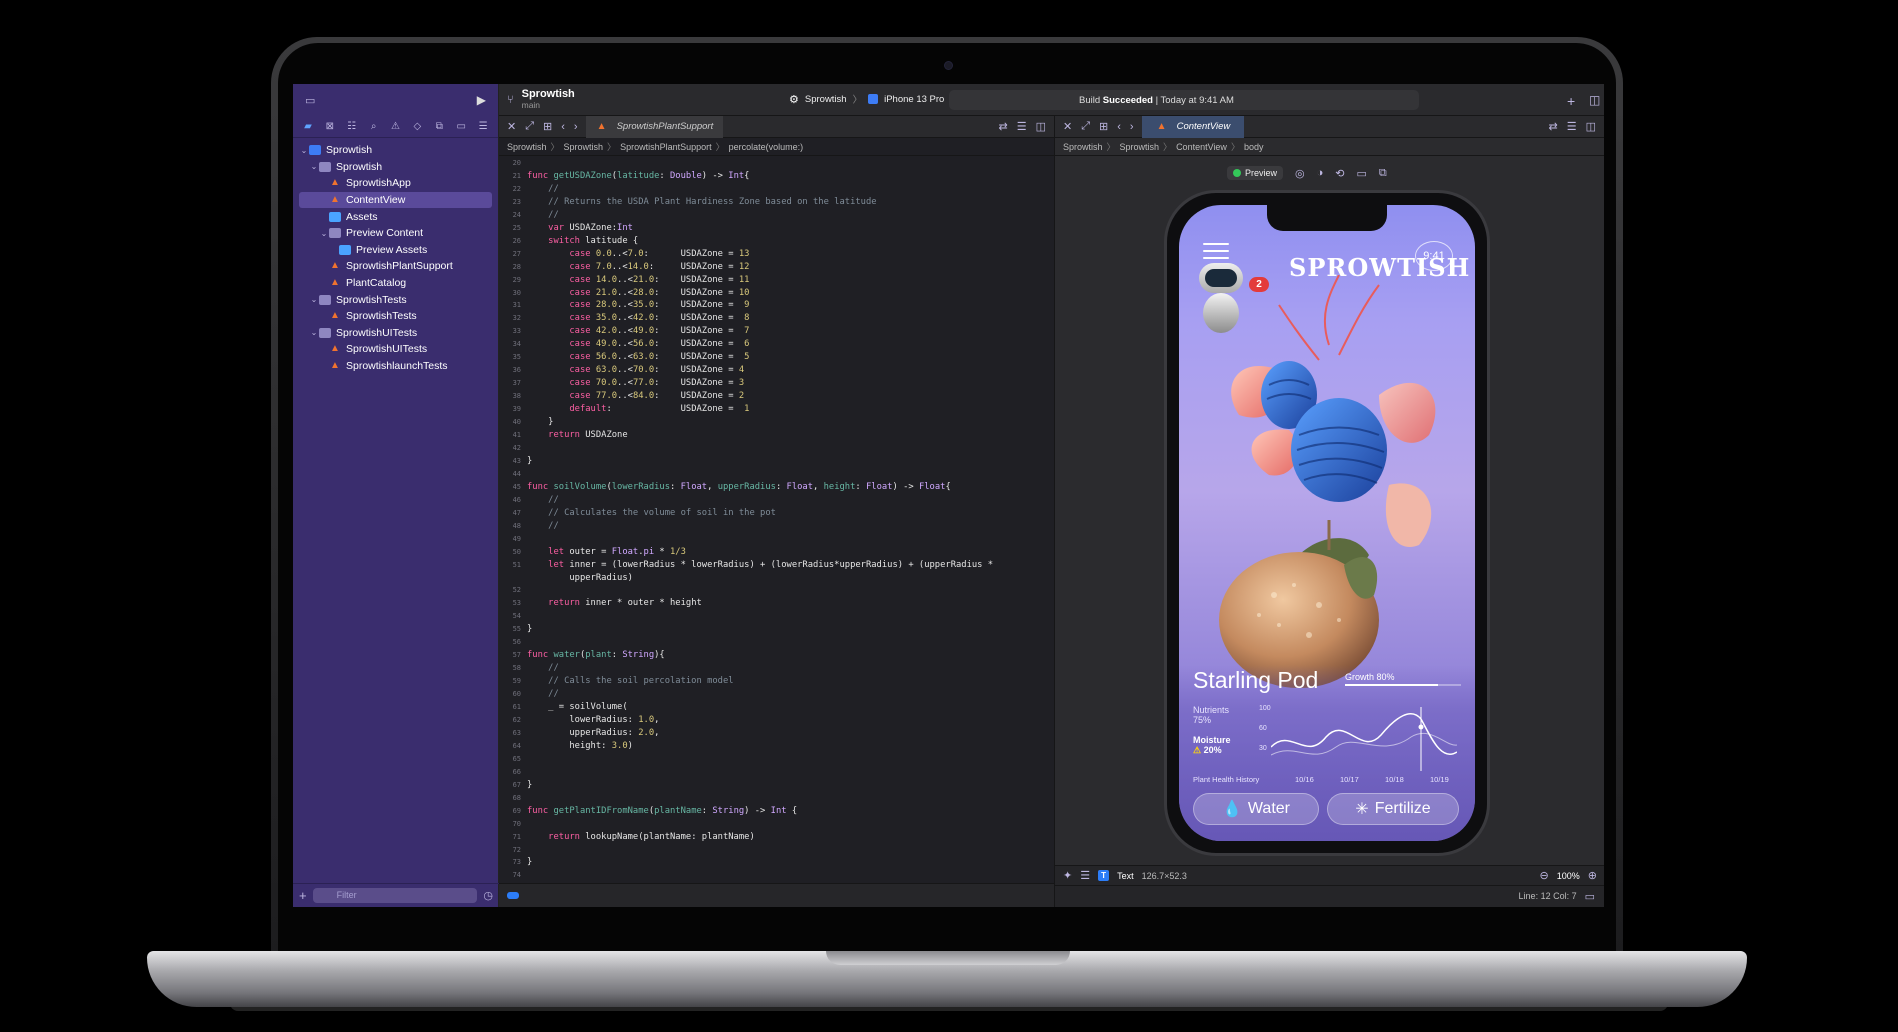 Image resolution: width=1898 pixels, height=1032 pixels. I want to click on search-icon: ⌕, so click(374, 126).